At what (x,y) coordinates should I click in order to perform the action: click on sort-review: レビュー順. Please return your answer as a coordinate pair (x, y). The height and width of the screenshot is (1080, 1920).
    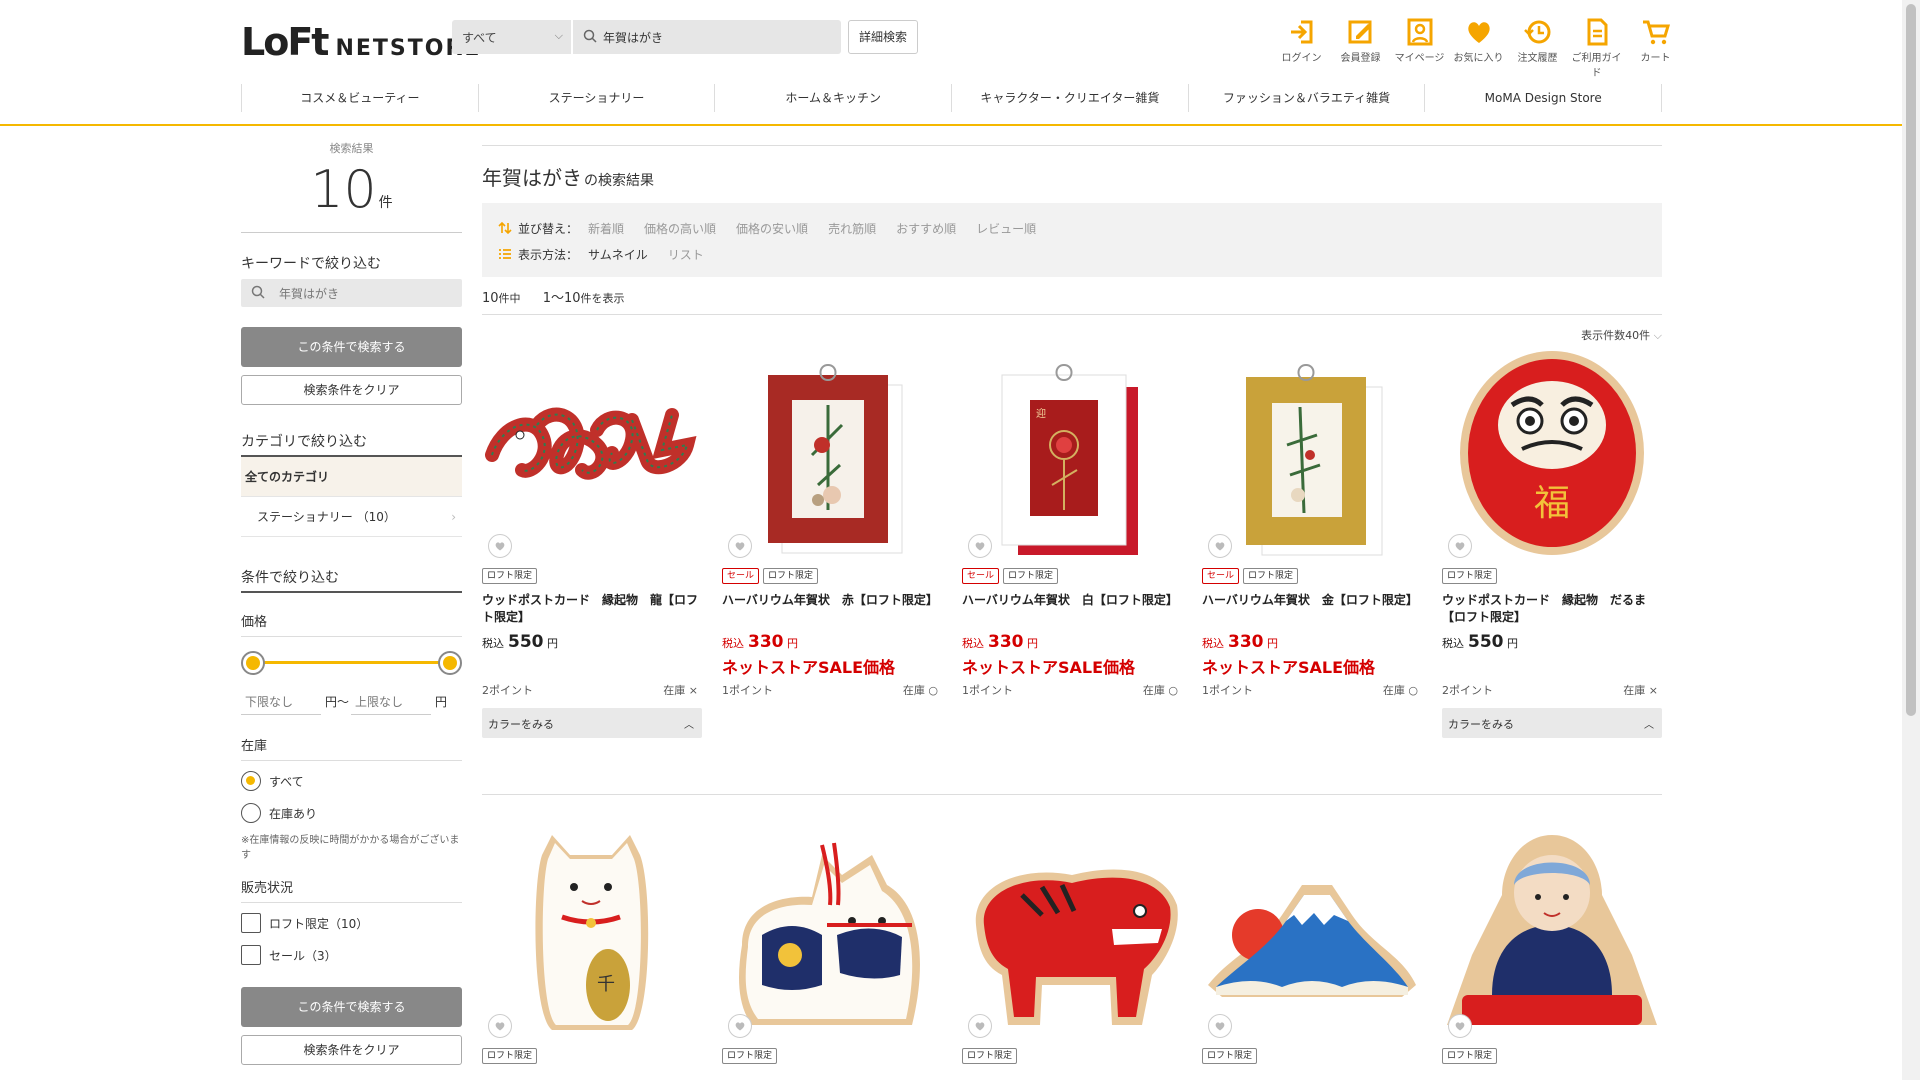
    Looking at the image, I should click on (1006, 228).